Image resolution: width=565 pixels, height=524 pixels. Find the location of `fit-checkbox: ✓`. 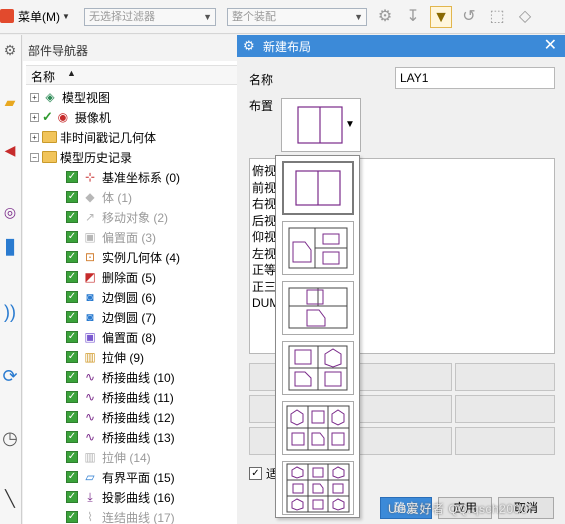

fit-checkbox: ✓ is located at coordinates (255, 473).